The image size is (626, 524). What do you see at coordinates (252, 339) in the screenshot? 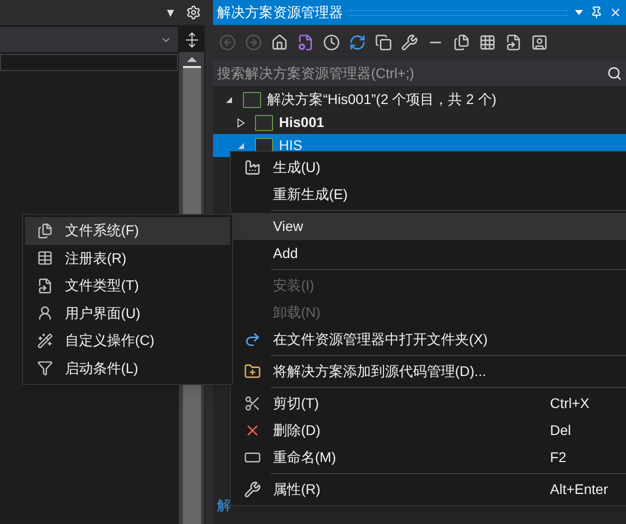
I see `curved-arrow-icon` at bounding box center [252, 339].